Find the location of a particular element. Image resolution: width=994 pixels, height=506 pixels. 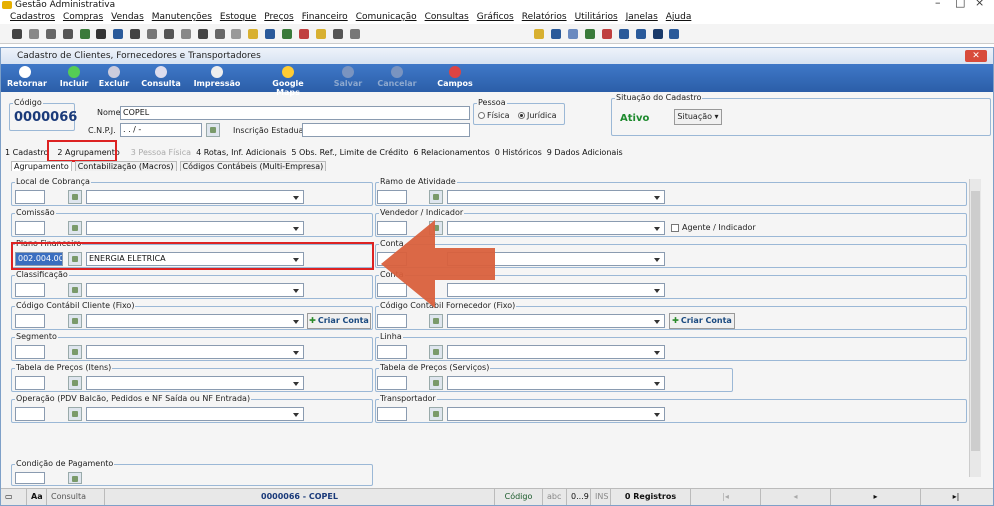

first-record-icon: |◂ is located at coordinates (726, 497).